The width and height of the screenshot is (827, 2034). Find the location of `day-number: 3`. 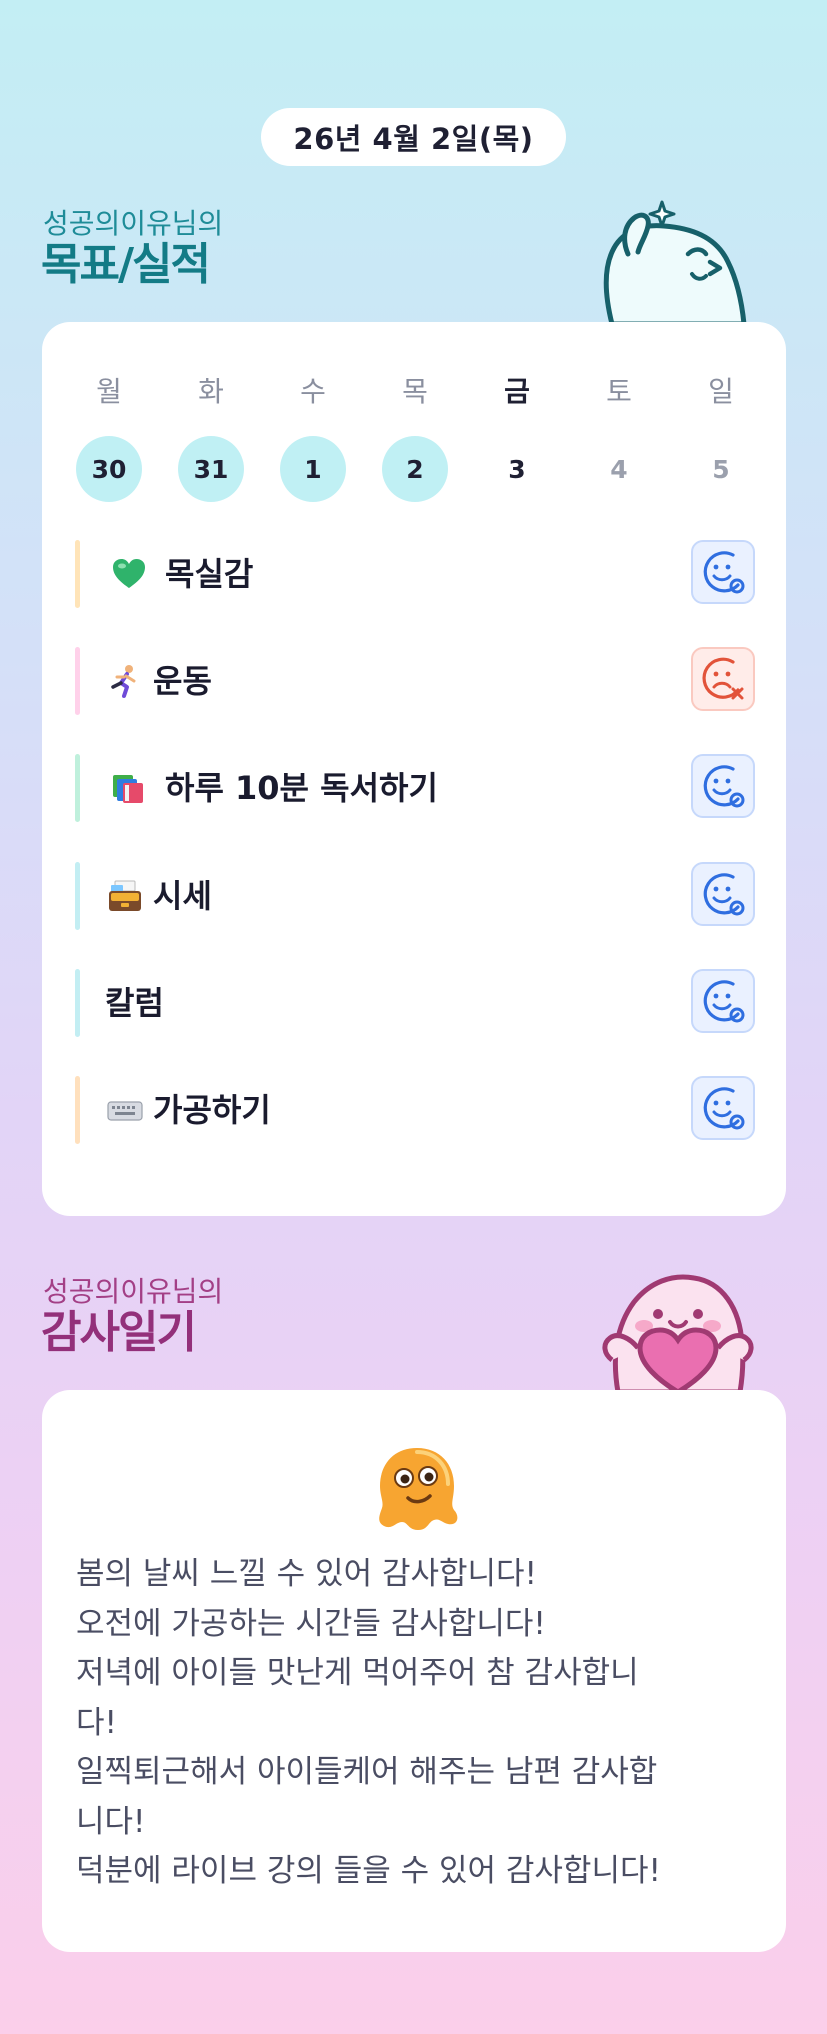

day-number: 3 is located at coordinates (517, 469).